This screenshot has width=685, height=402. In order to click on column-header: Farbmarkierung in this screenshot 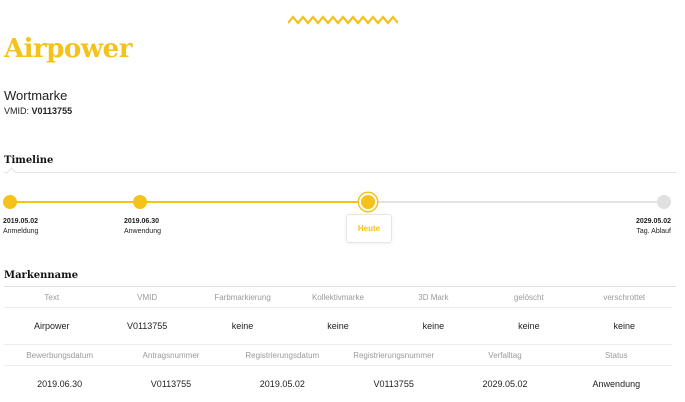, I will do `click(242, 297)`.